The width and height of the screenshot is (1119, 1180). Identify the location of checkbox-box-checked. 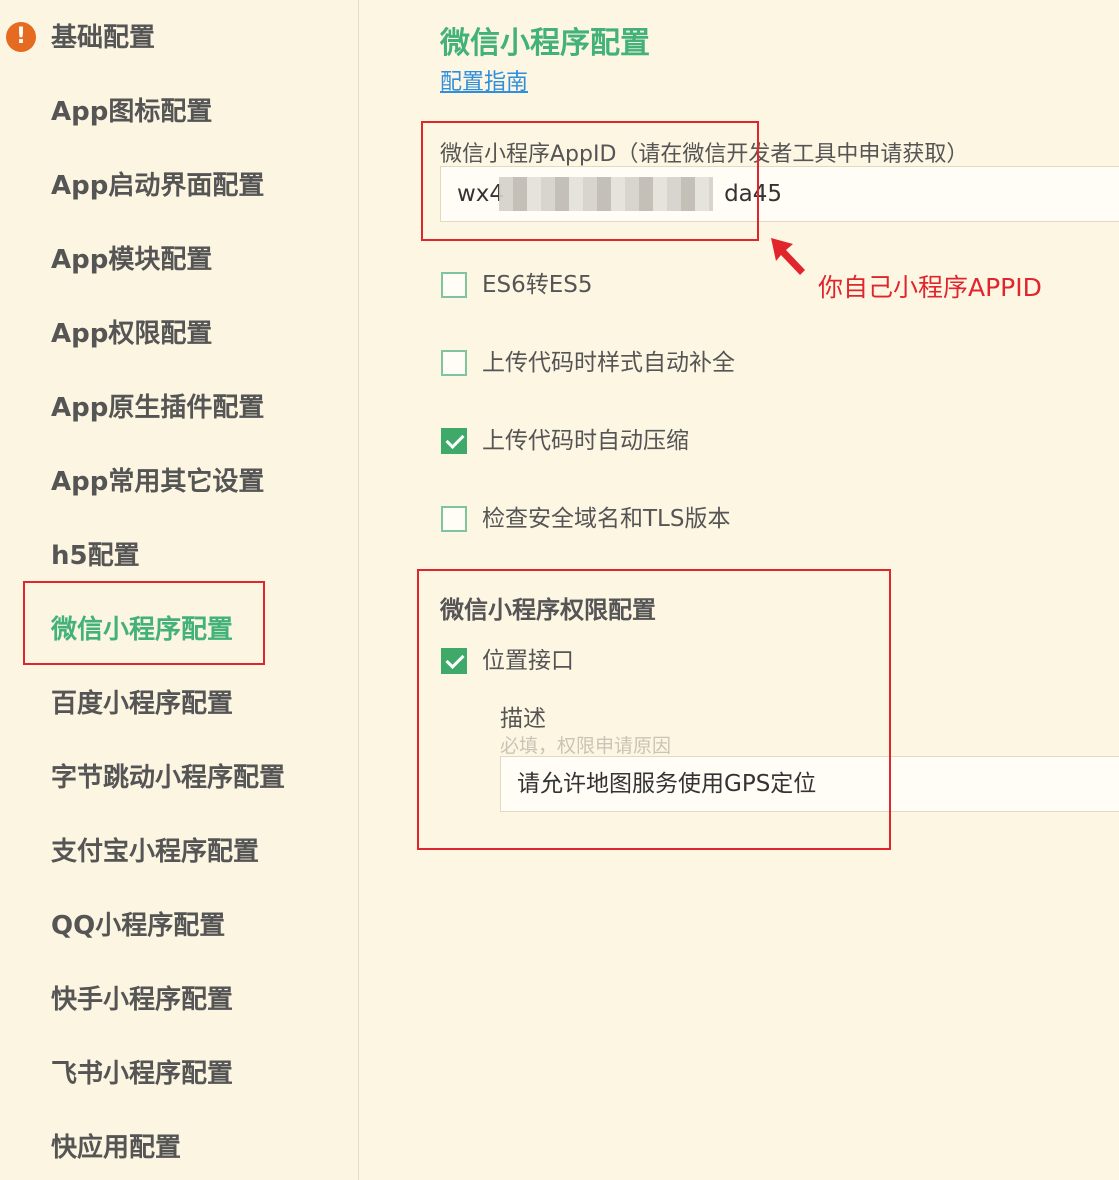
(454, 441).